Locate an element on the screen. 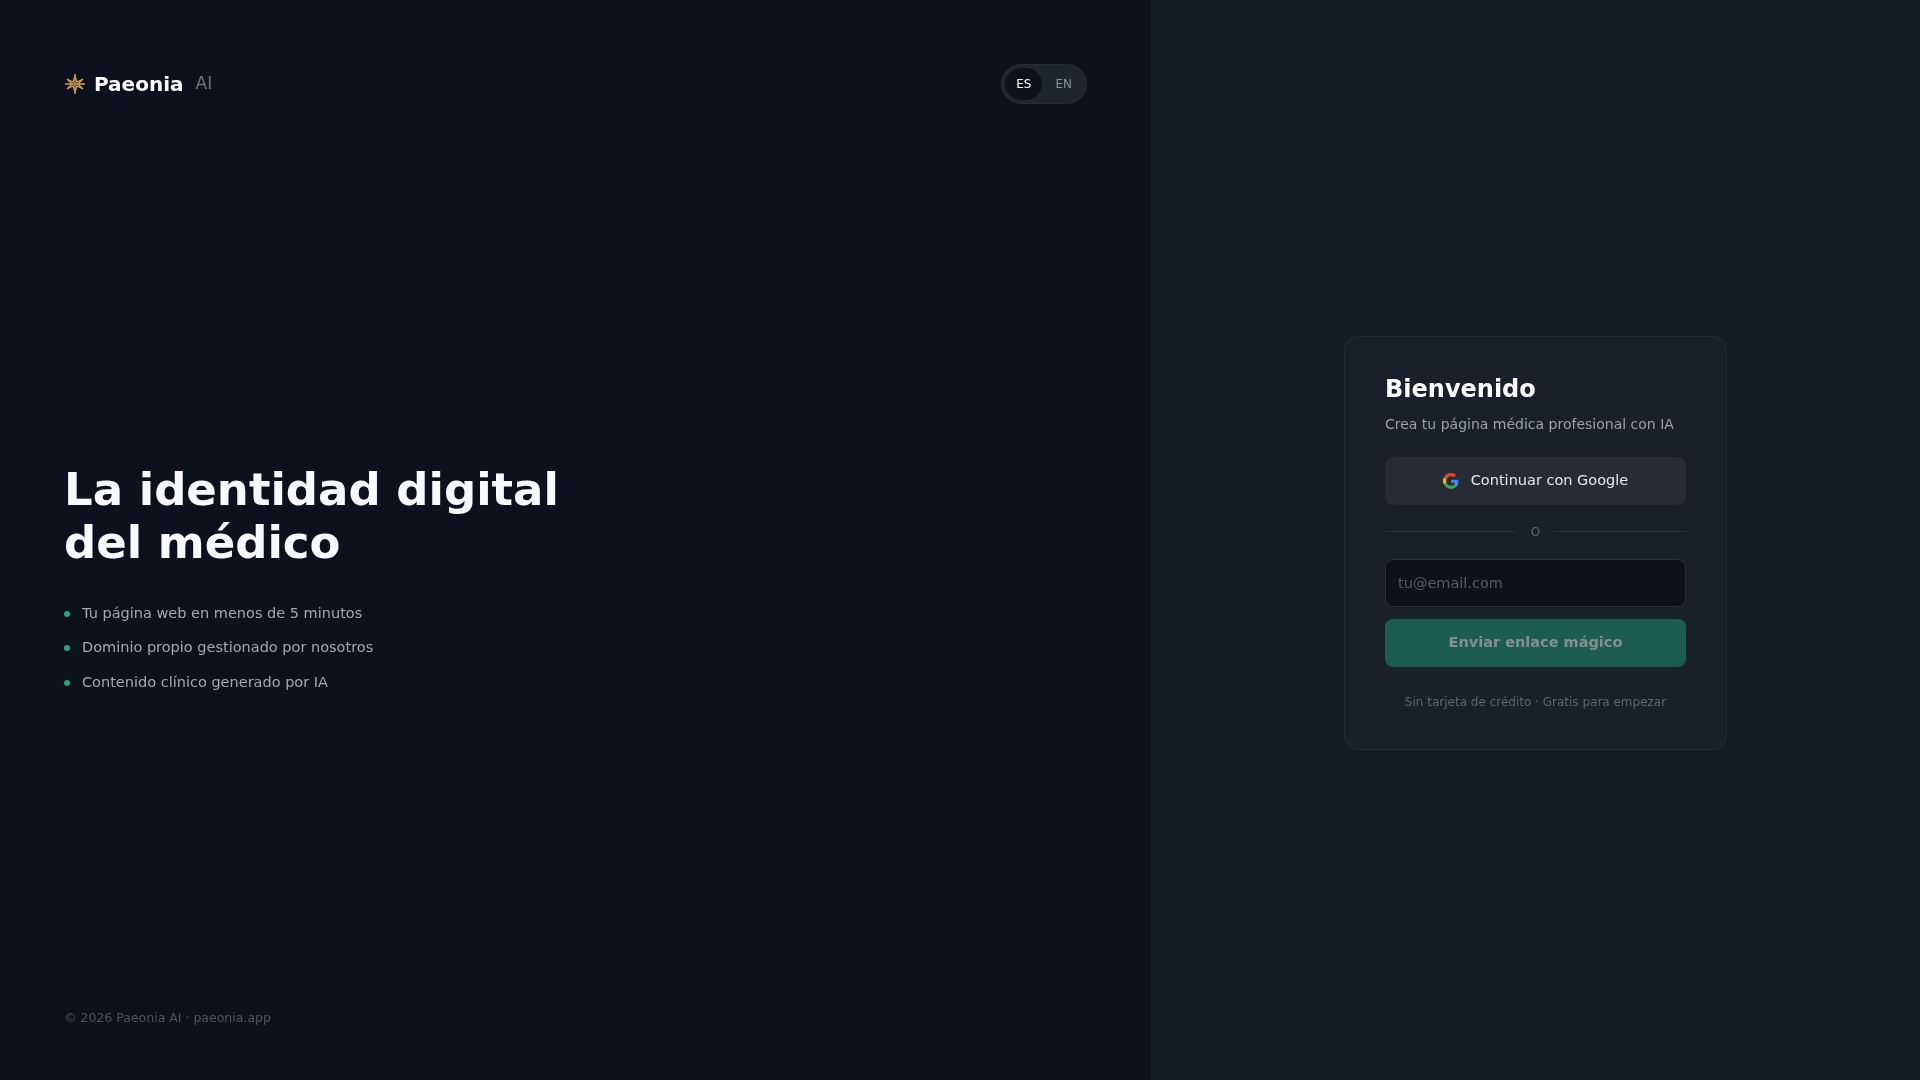 The width and height of the screenshot is (1920, 1080). feature-text: Contenido clínico generado por IA is located at coordinates (205, 683).